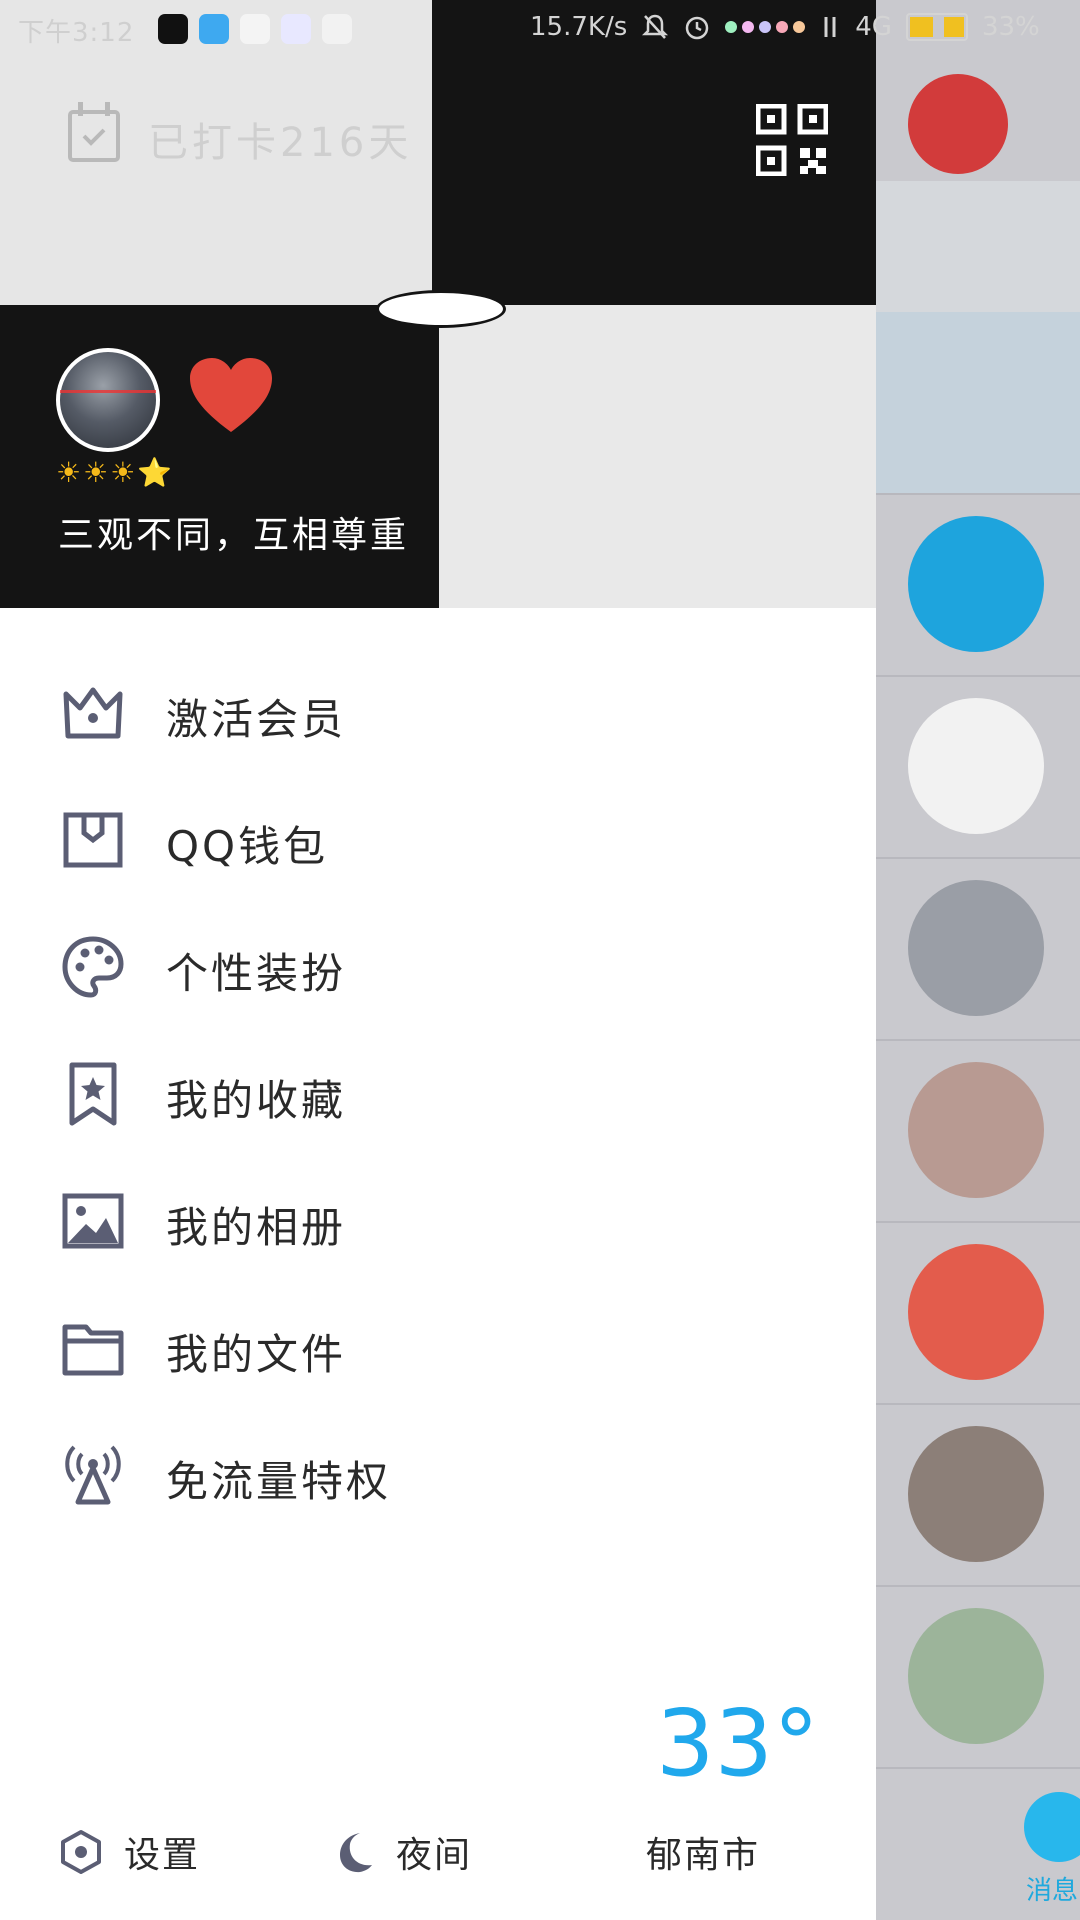  Describe the element at coordinates (438, 1475) in the screenshot. I see `menu-item-free-data: 免流量特权` at that location.